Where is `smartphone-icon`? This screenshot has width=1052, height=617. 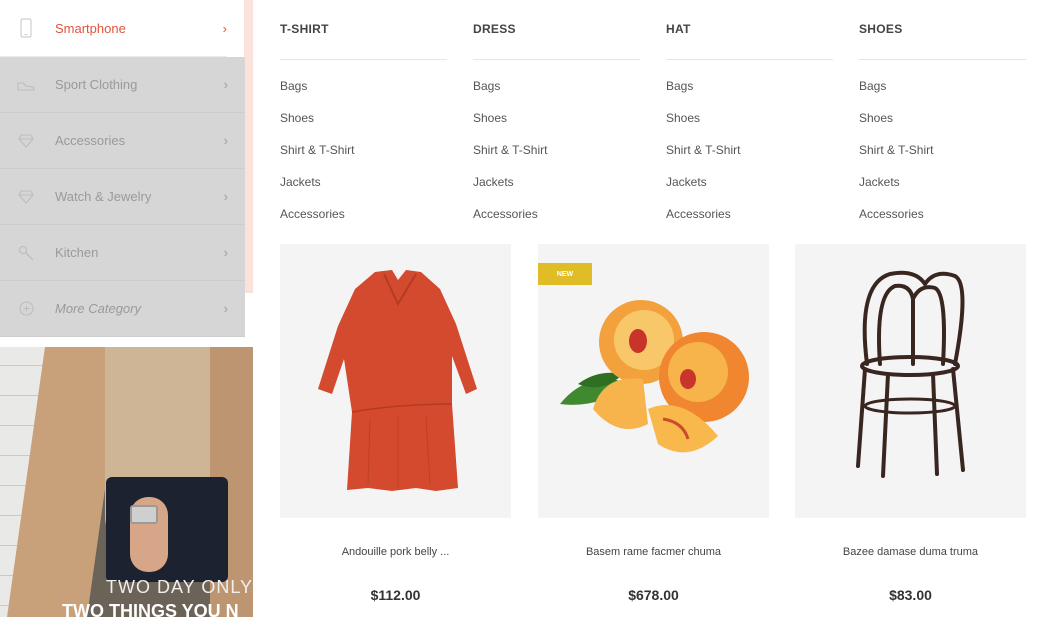
smartphone-icon is located at coordinates (26, 28).